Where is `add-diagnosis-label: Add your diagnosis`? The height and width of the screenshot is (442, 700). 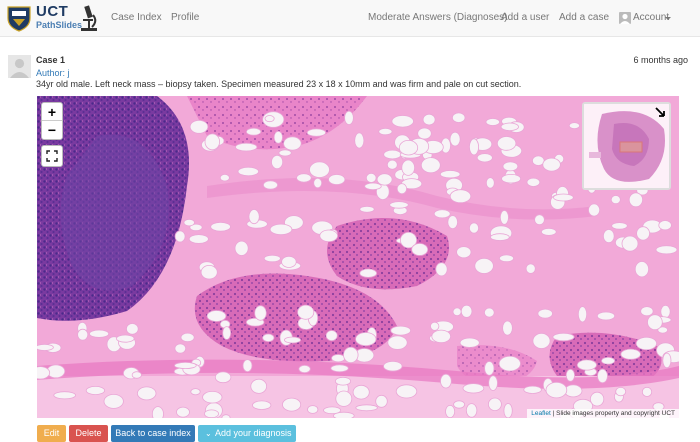 add-diagnosis-label: Add your diagnosis is located at coordinates (253, 433).